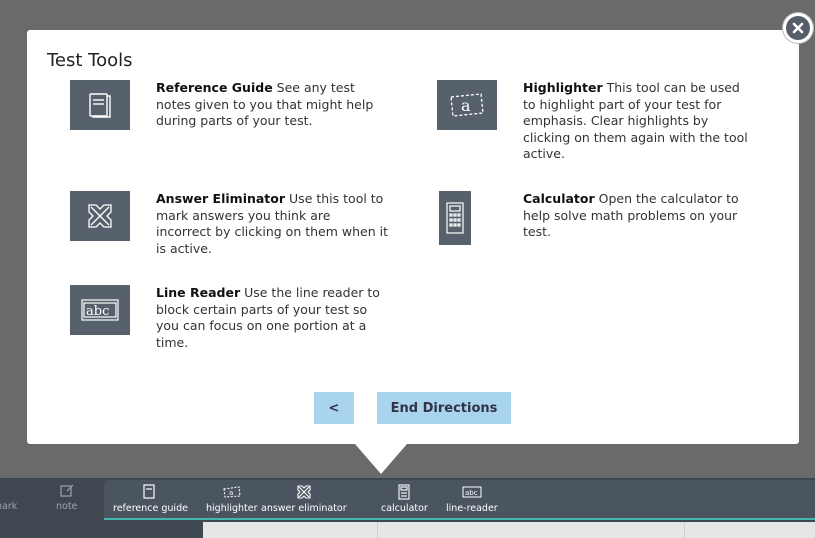 The height and width of the screenshot is (538, 815). What do you see at coordinates (563, 87) in the screenshot?
I see `tool-name: Highlighter` at bounding box center [563, 87].